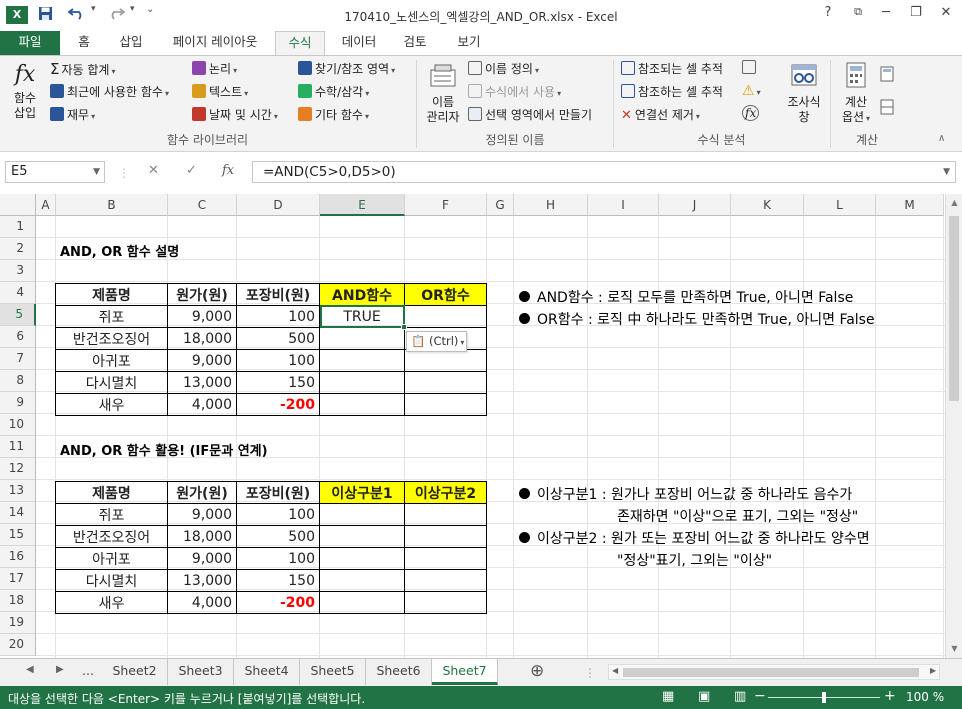 The height and width of the screenshot is (709, 962). What do you see at coordinates (362, 316) in the screenshot?
I see `active-cell-e5` at bounding box center [362, 316].